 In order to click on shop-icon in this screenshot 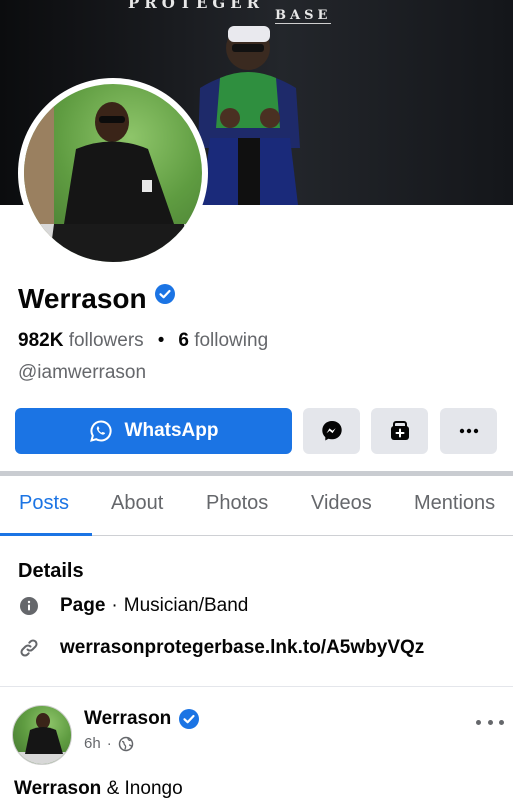, I will do `click(399, 430)`.